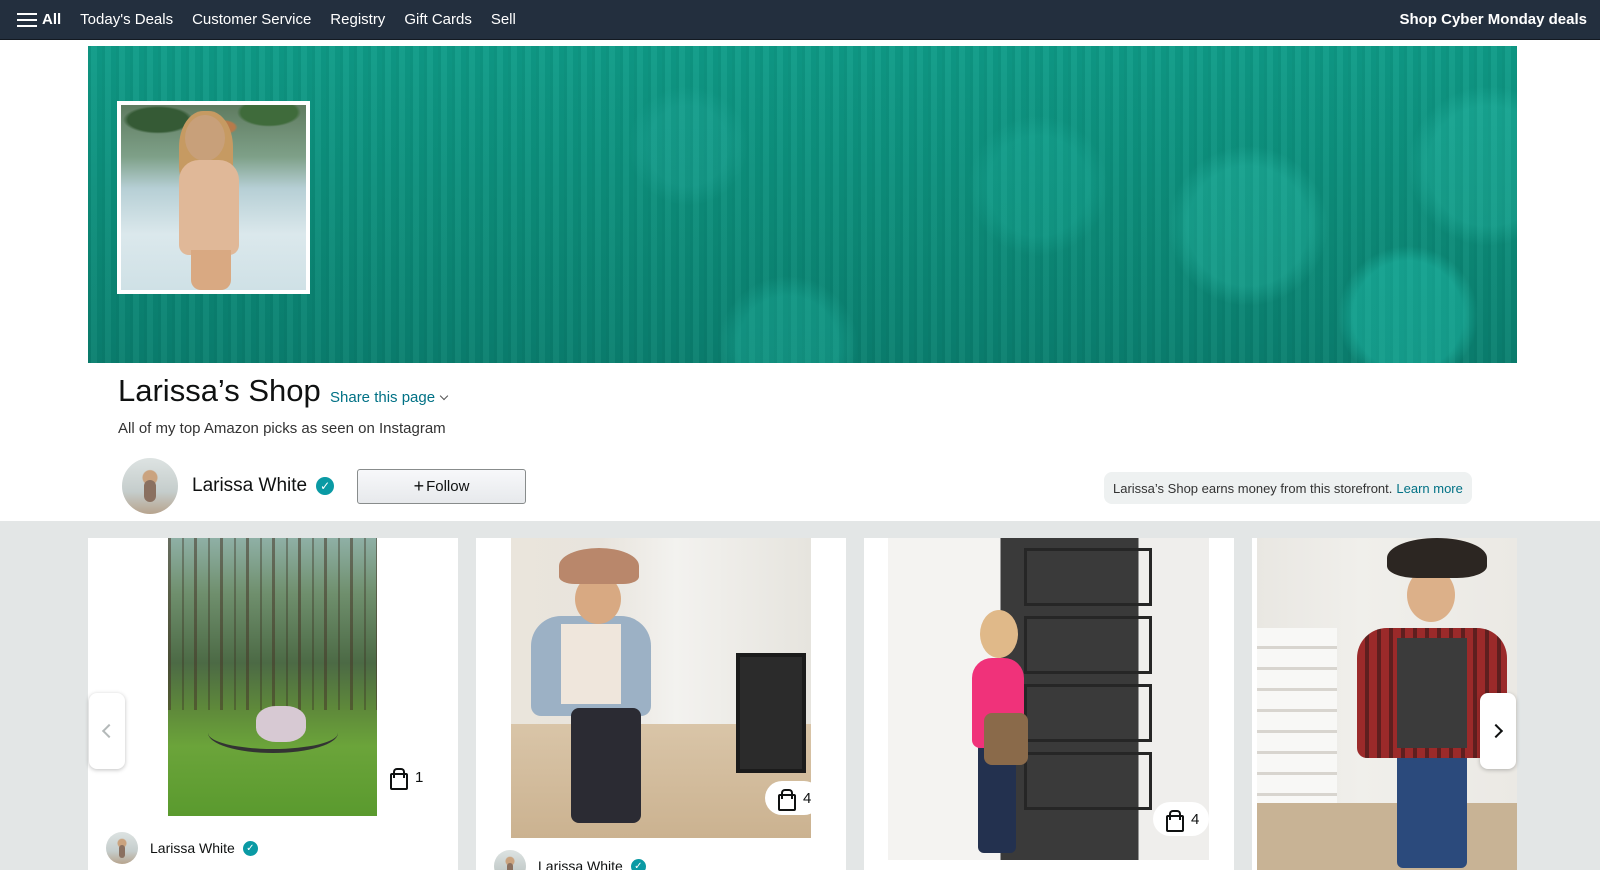 Image resolution: width=1600 pixels, height=870 pixels. I want to click on share-page-button: Share this page, so click(389, 397).